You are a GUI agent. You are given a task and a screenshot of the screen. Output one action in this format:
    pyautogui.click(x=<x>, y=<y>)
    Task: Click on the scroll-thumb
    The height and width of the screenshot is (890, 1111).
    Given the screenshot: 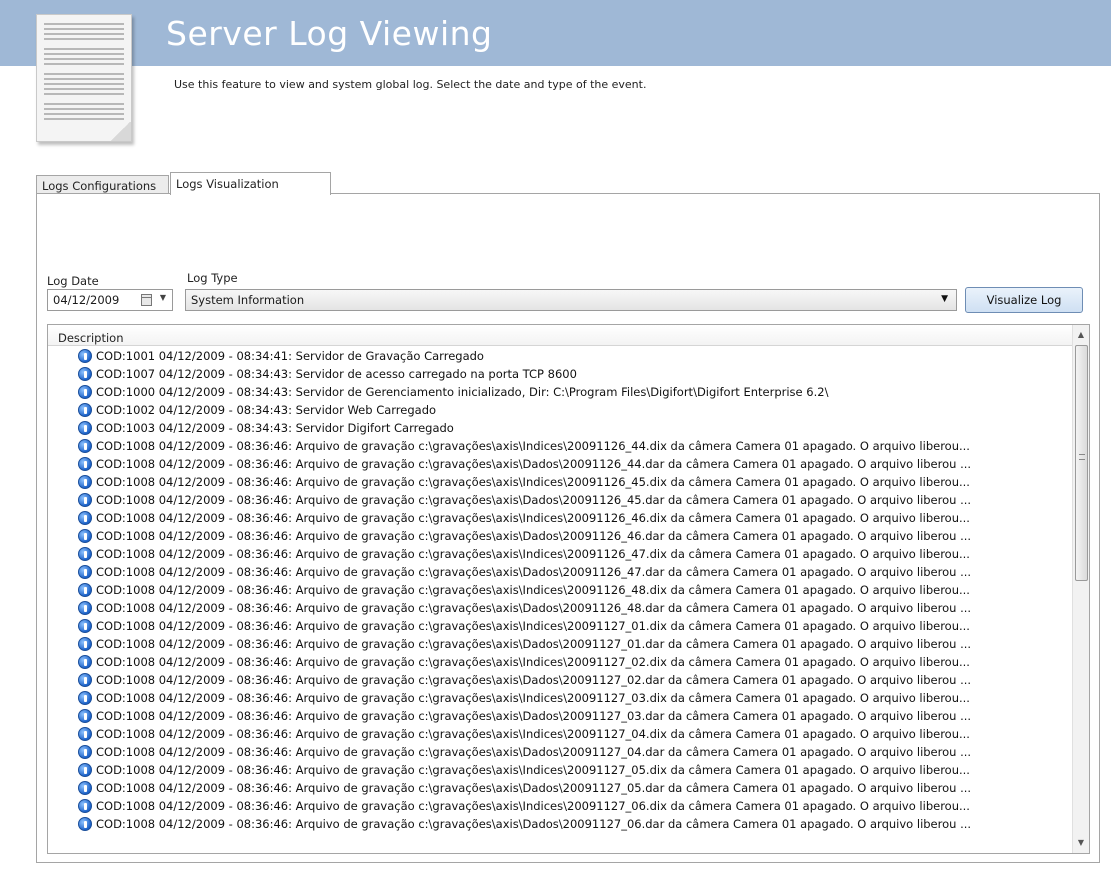 What is the action you would take?
    pyautogui.click(x=1081, y=463)
    